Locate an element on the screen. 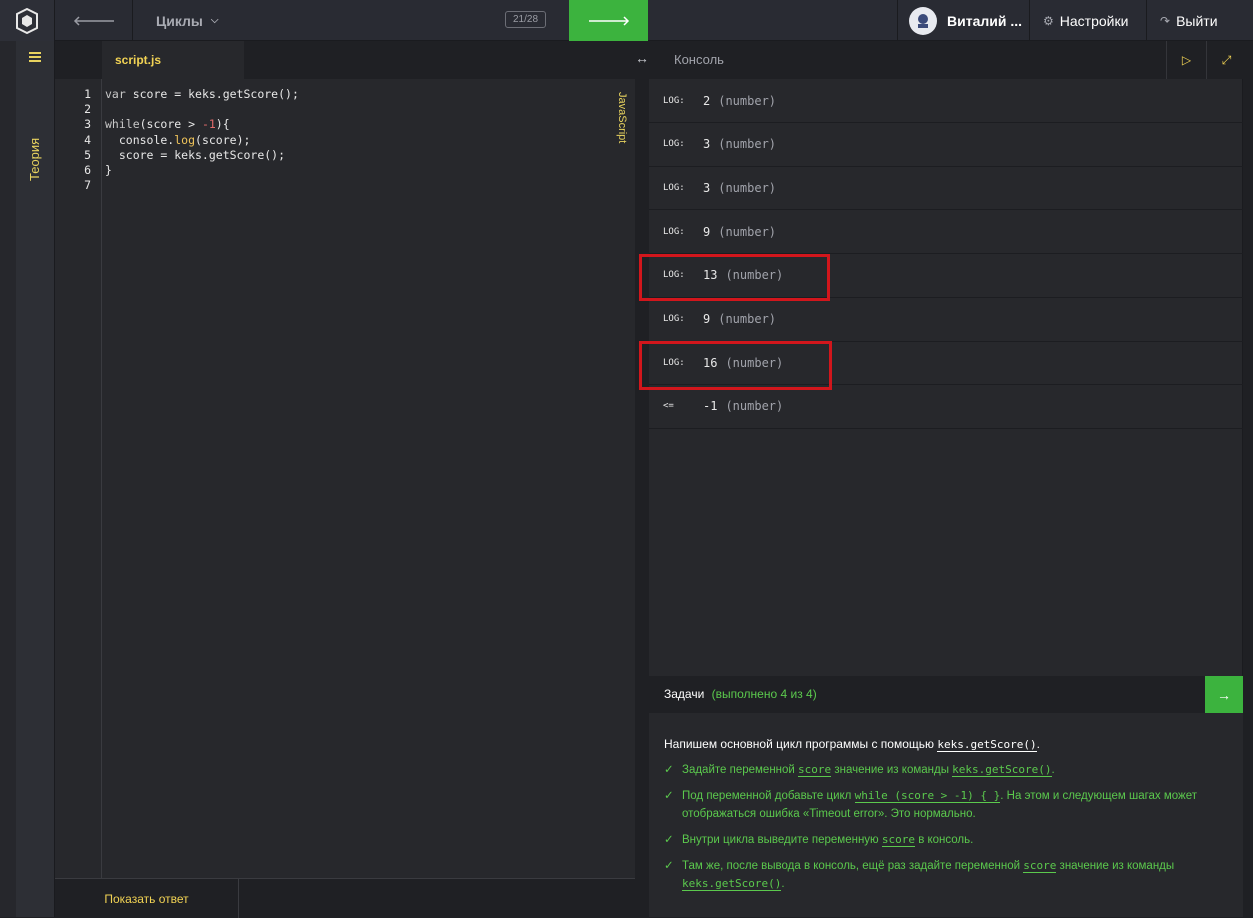  line-numbers: 1234567 is located at coordinates (73, 140).